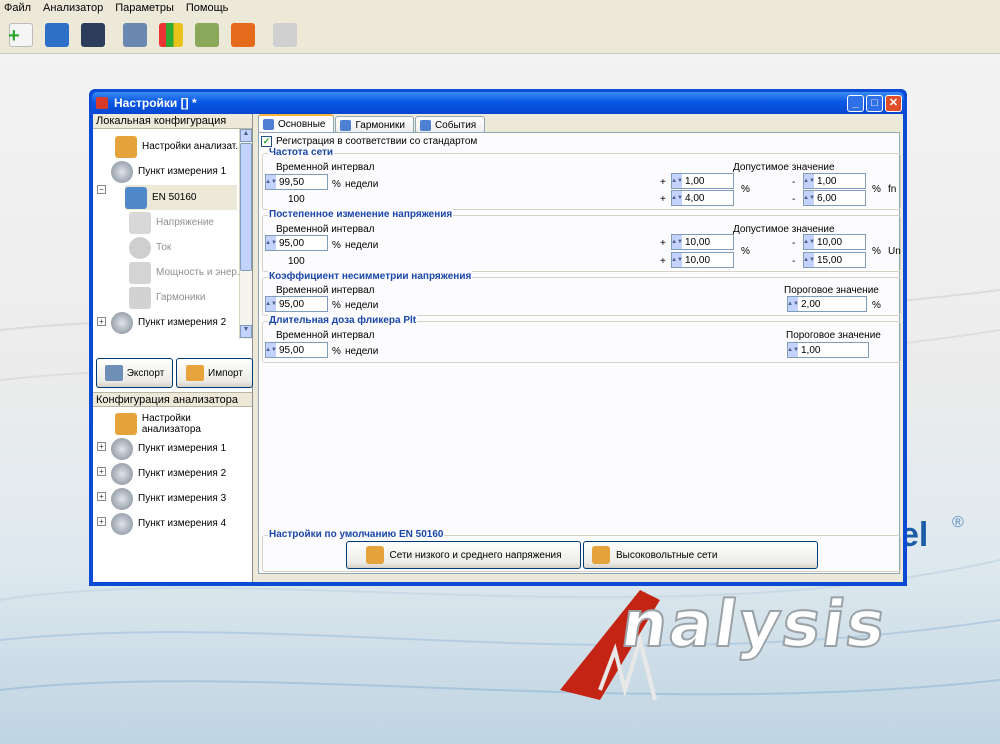 The image size is (1000, 744). I want to click on tree-item-a-point-3: Пункт измерения 3, so click(168, 498).